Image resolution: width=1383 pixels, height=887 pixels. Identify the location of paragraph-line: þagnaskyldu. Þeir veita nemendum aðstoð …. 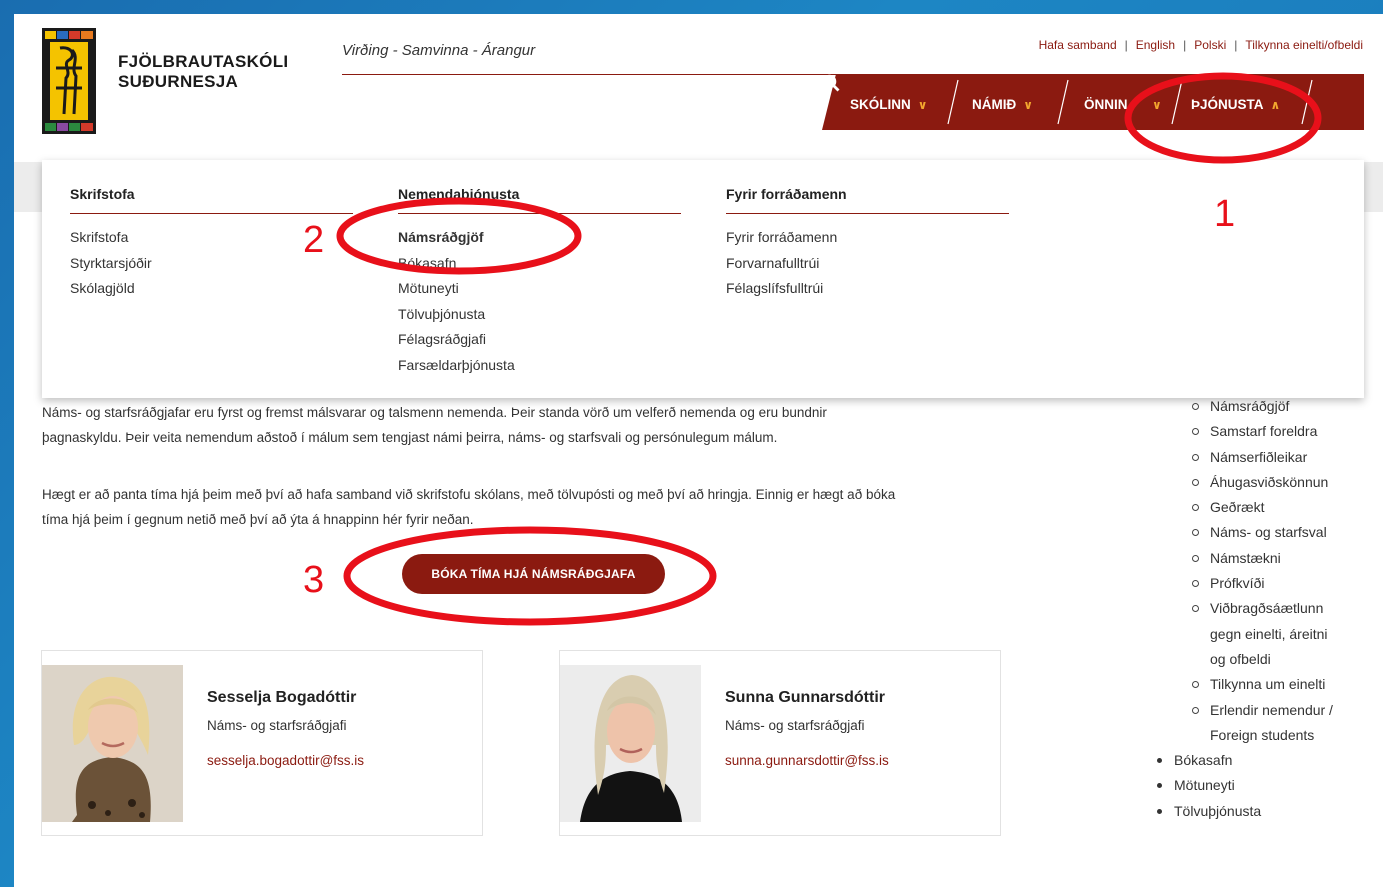
(410, 437).